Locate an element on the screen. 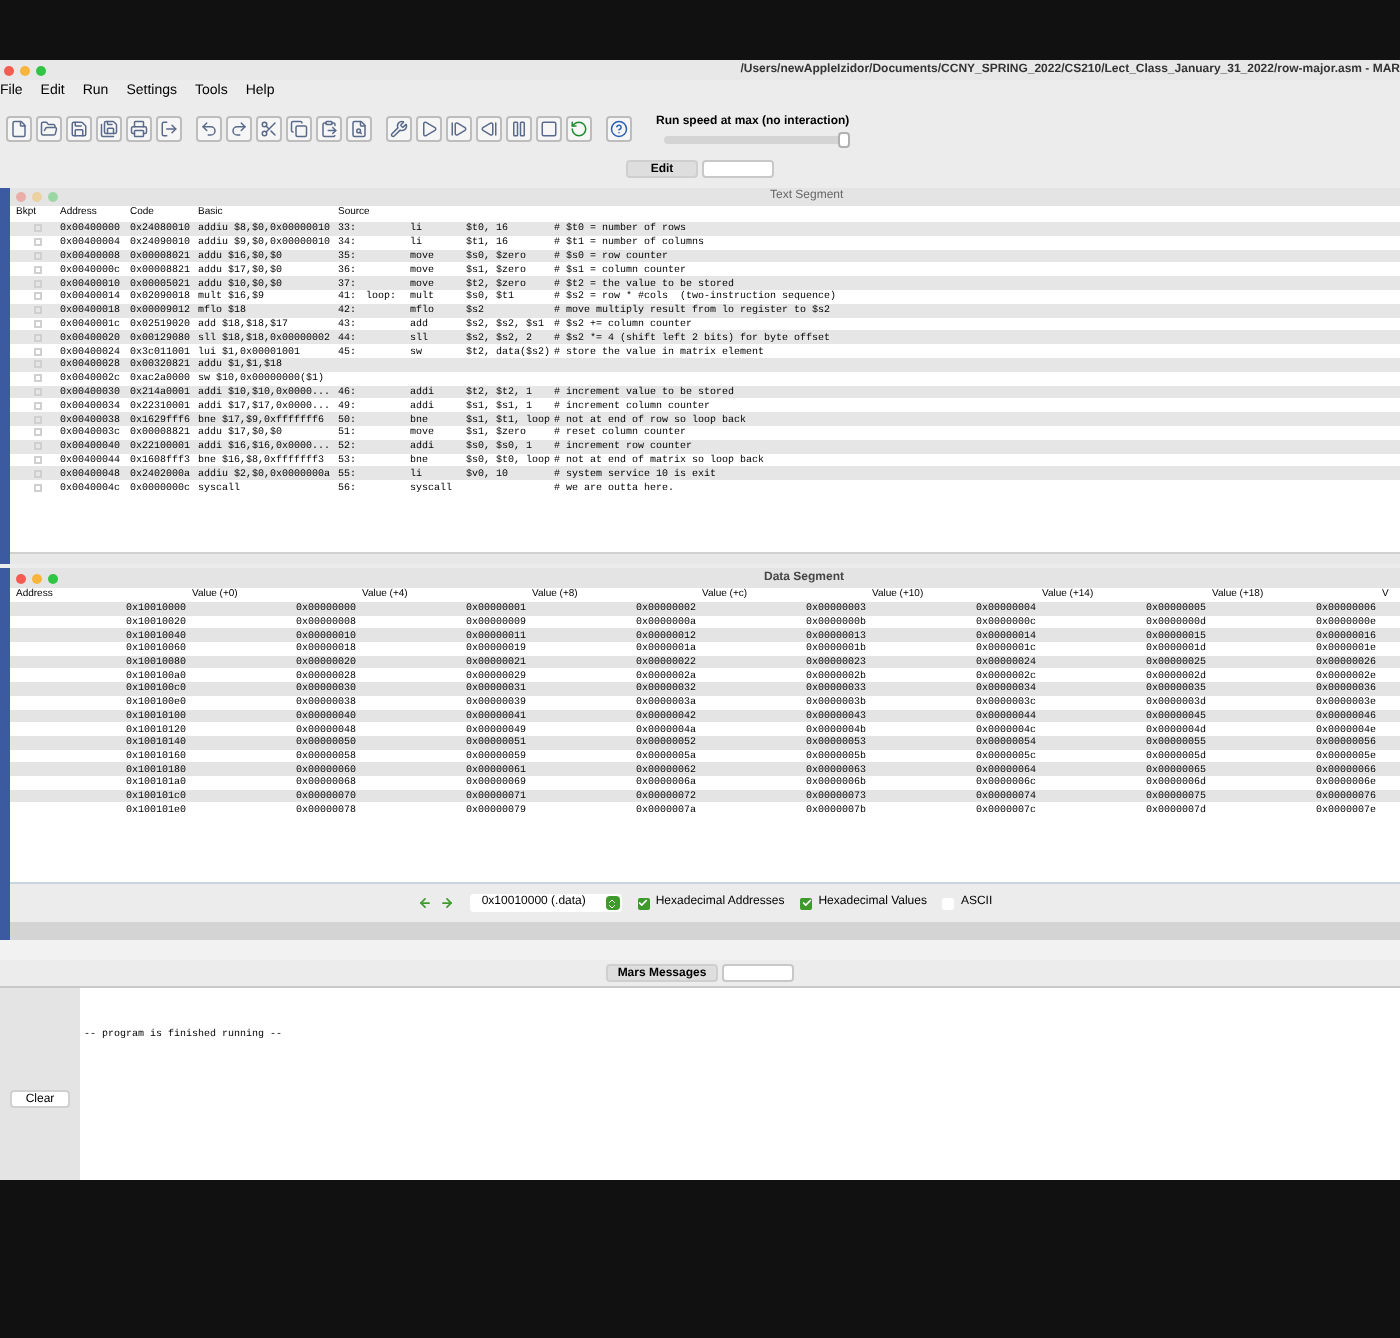 The height and width of the screenshot is (1338, 1400). paste-icon is located at coordinates (329, 128).